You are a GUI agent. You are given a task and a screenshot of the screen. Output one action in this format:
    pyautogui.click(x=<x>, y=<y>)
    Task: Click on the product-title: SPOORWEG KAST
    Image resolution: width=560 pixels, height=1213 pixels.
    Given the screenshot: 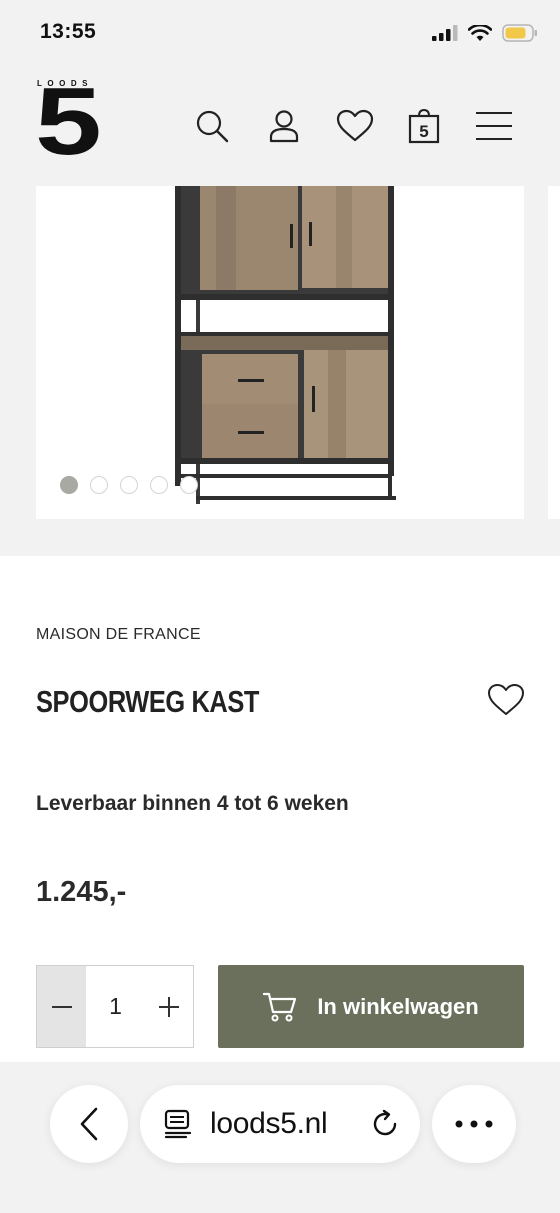 What is the action you would take?
    pyautogui.click(x=148, y=701)
    